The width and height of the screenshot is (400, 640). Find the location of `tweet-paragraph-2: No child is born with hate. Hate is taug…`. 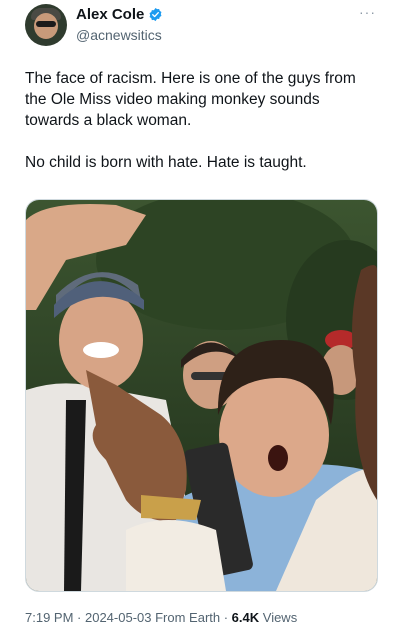

tweet-paragraph-2: No child is born with hate. Hate is taug… is located at coordinates (166, 162).